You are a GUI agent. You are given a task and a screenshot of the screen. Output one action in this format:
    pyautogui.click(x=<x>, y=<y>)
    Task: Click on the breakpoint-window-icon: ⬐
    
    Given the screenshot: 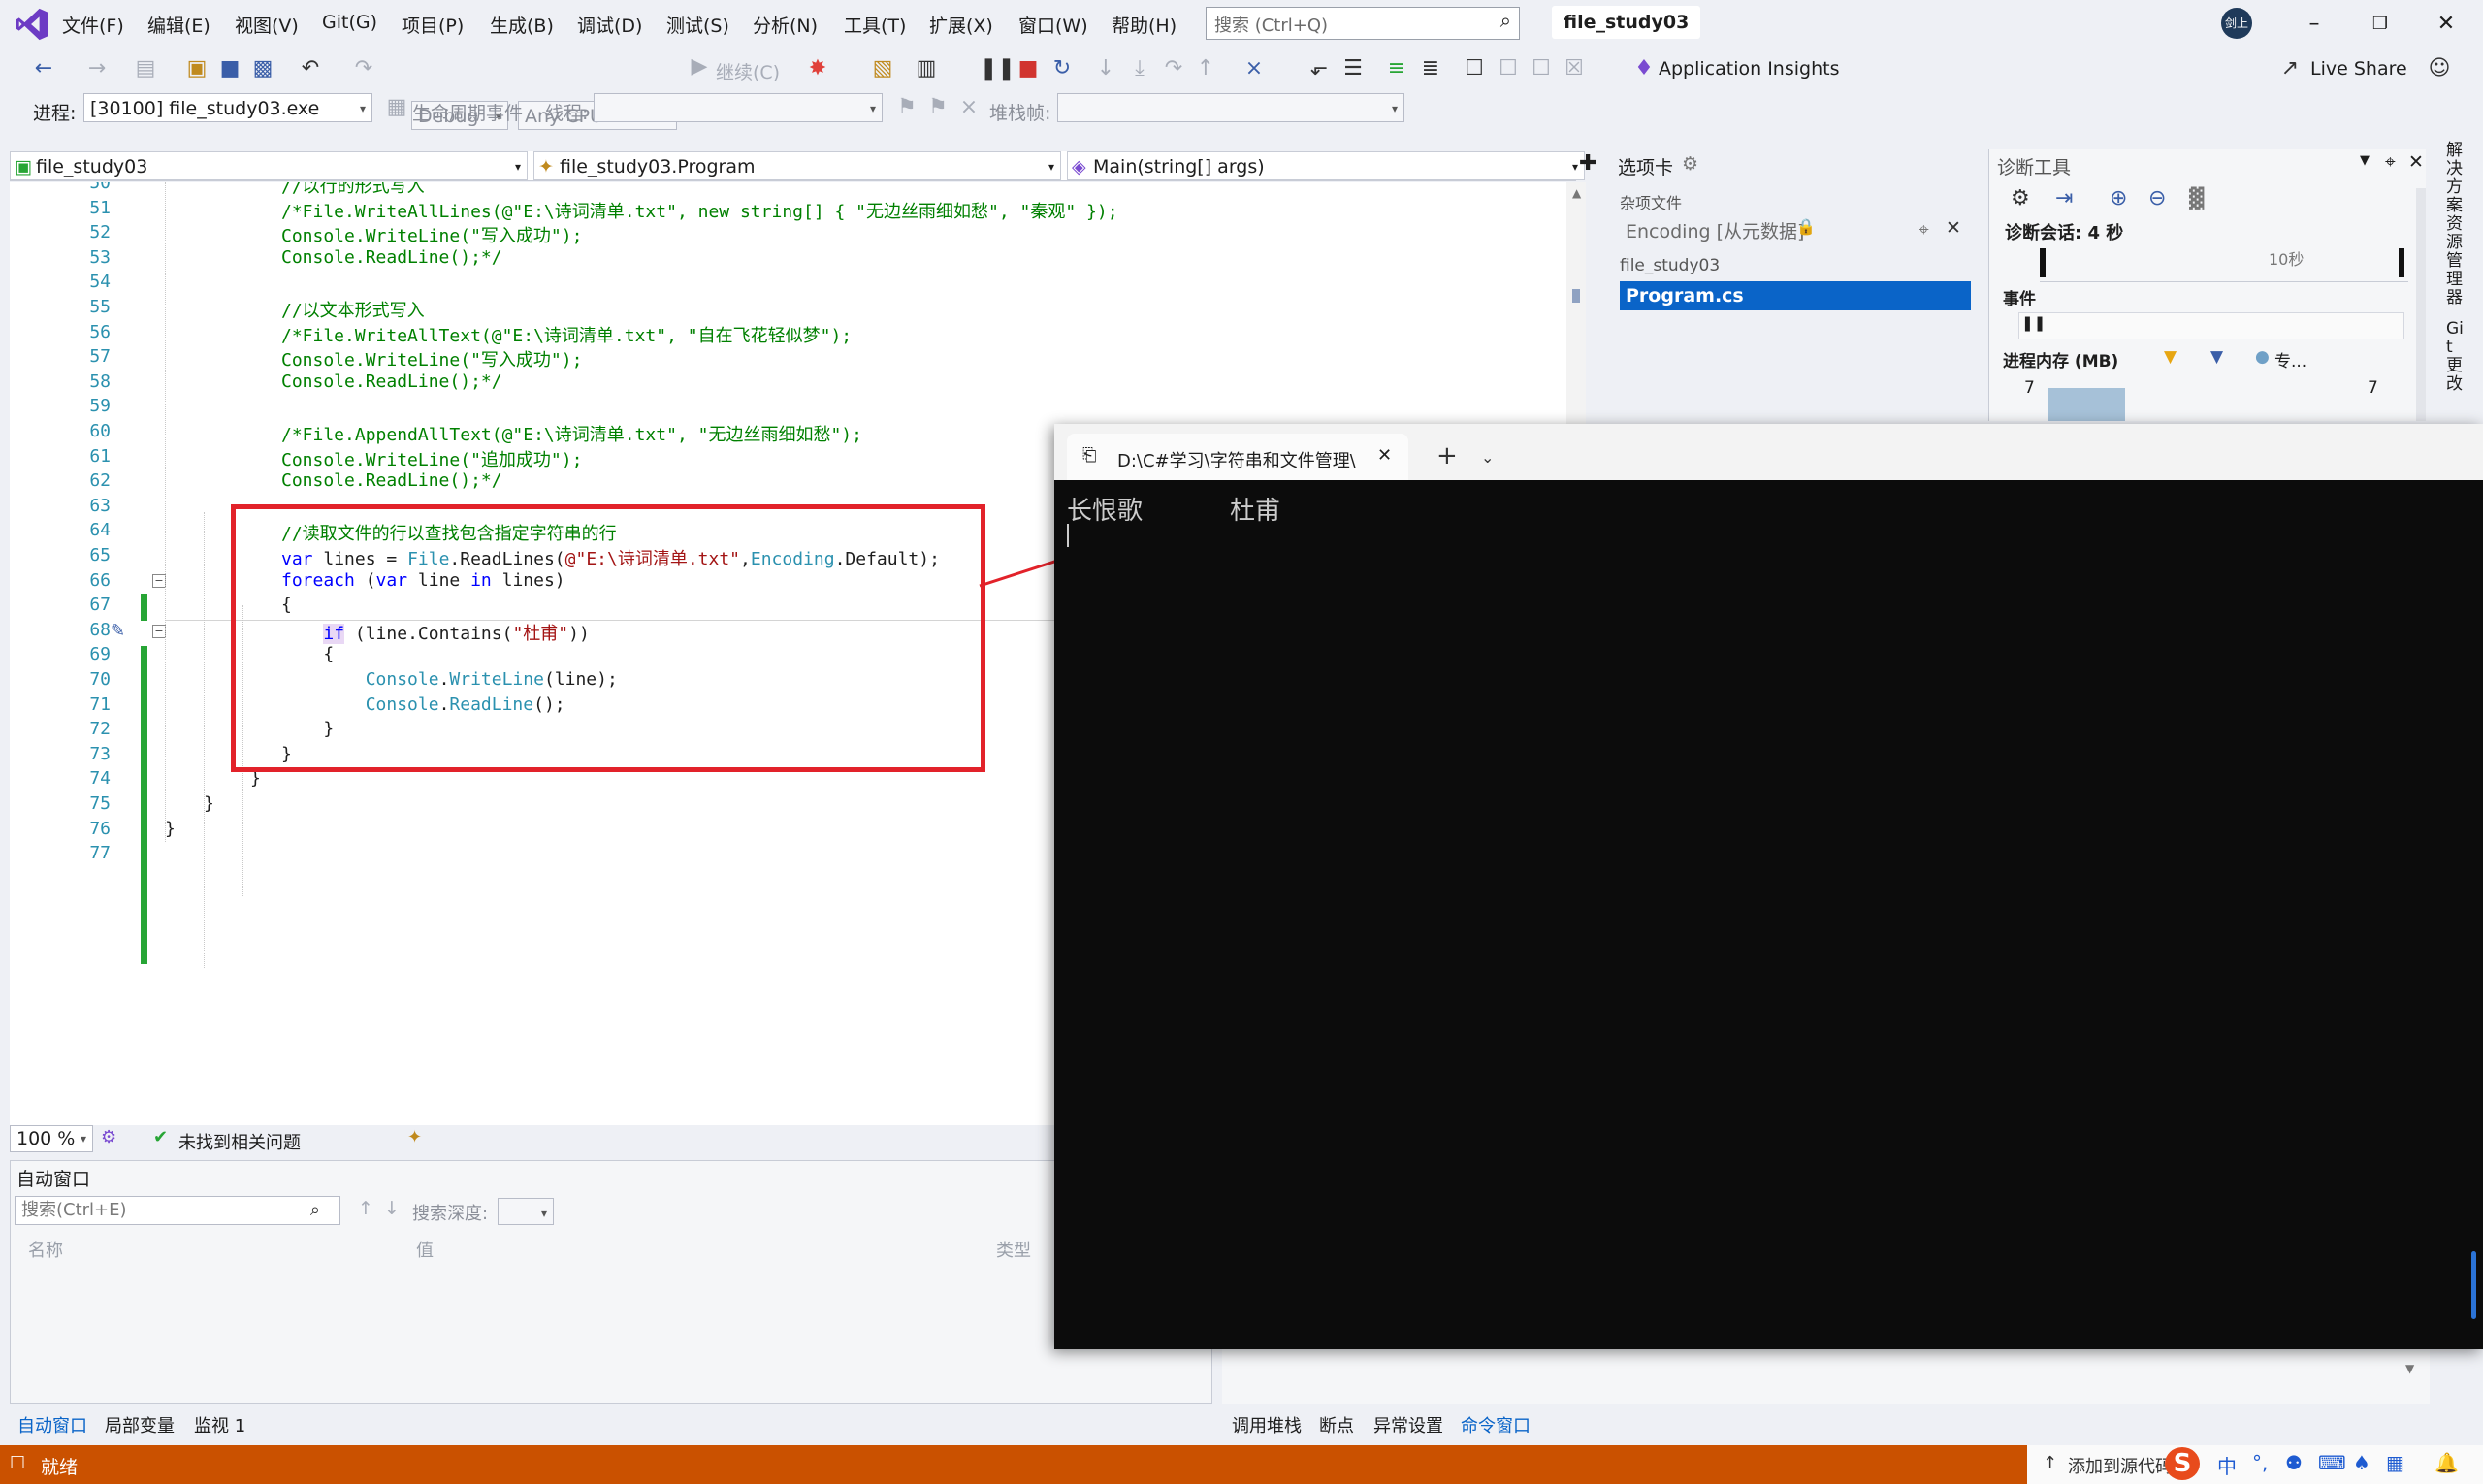 What is the action you would take?
    pyautogui.click(x=1320, y=68)
    